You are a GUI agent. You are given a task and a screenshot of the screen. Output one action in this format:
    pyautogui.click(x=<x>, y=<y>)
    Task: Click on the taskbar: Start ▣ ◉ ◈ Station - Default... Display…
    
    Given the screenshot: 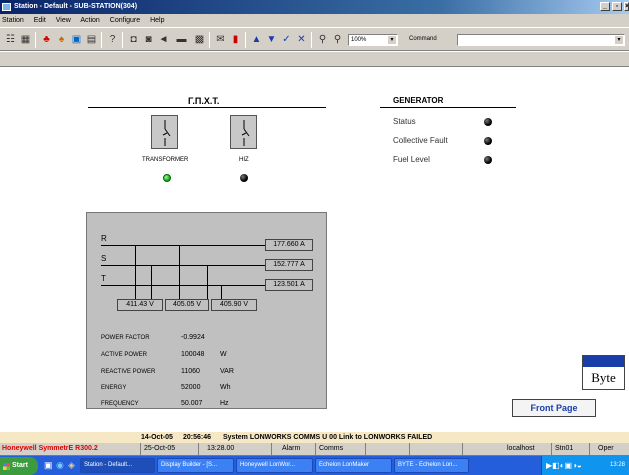 What is the action you would take?
    pyautogui.click(x=314, y=465)
    